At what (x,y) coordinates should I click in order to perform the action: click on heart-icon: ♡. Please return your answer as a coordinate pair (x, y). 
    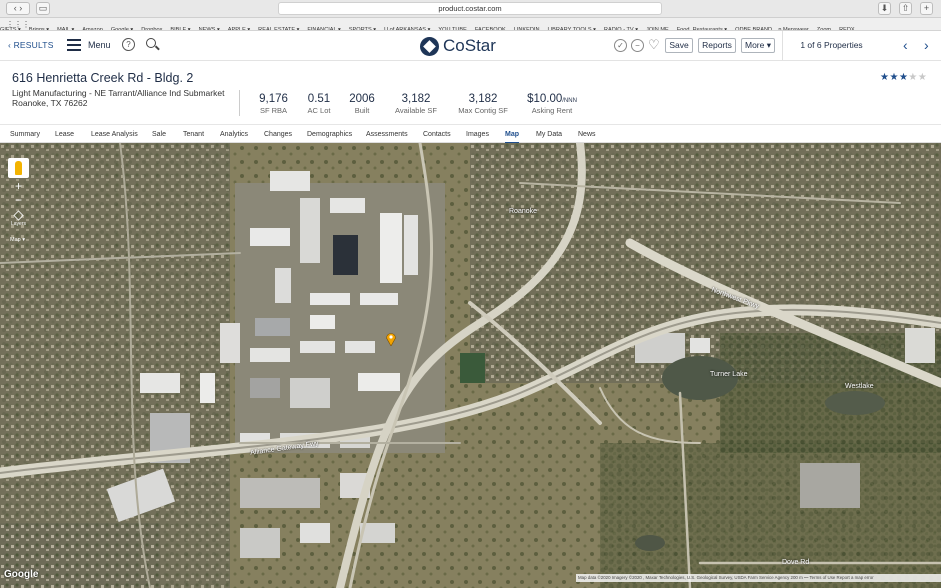
    Looking at the image, I should click on (654, 45).